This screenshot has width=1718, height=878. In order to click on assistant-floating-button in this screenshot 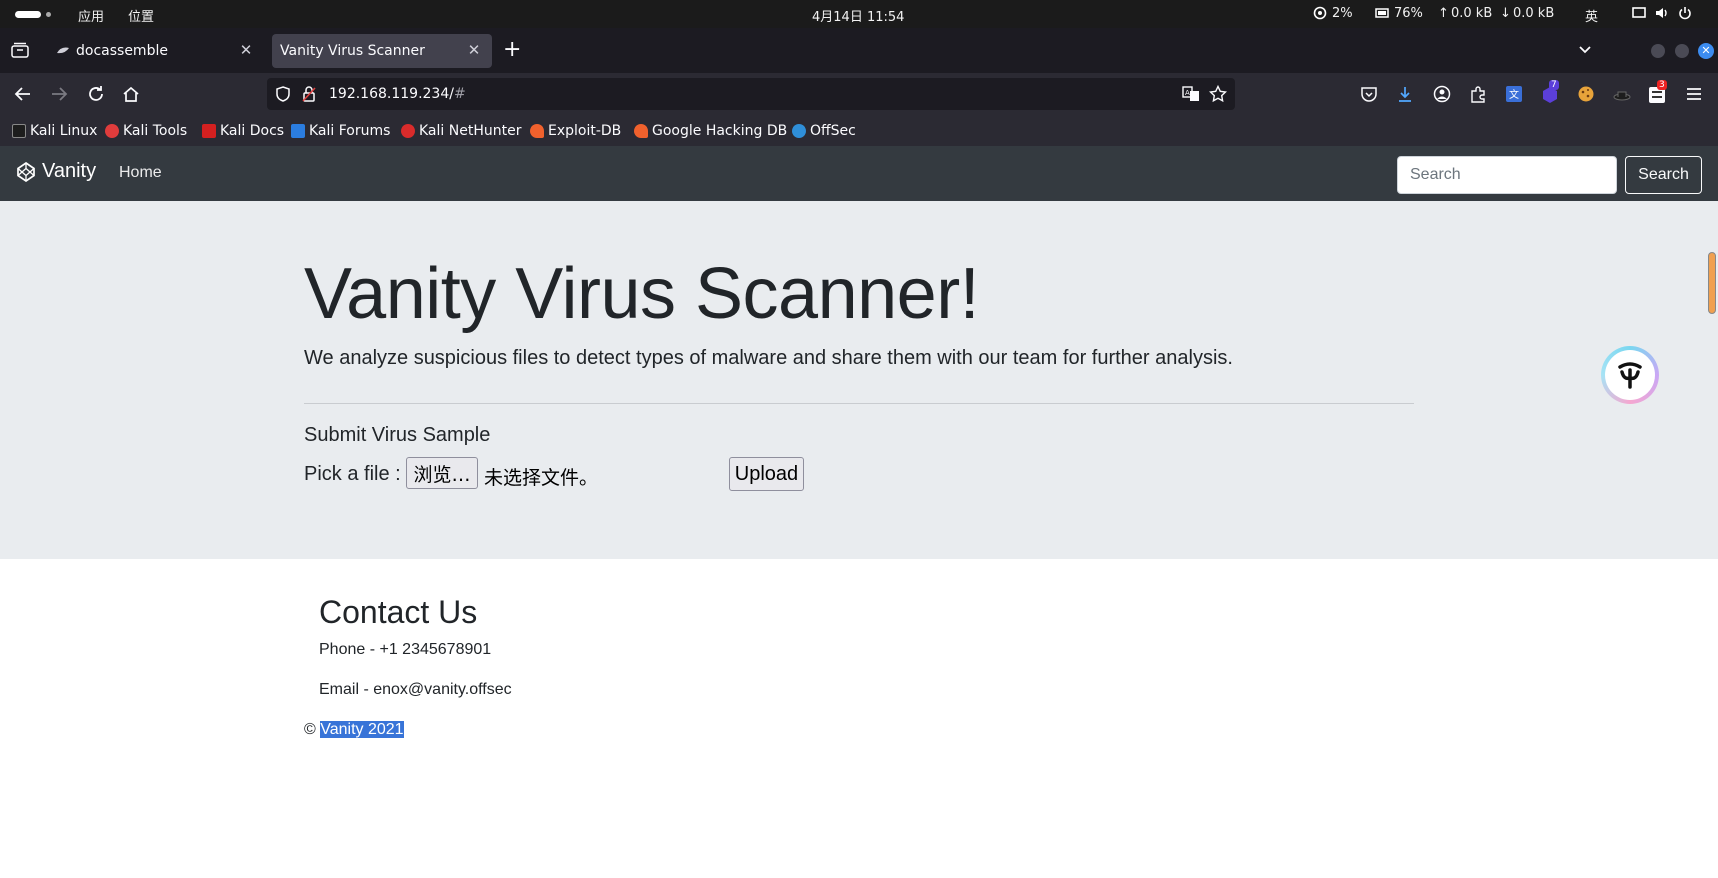, I will do `click(1630, 375)`.